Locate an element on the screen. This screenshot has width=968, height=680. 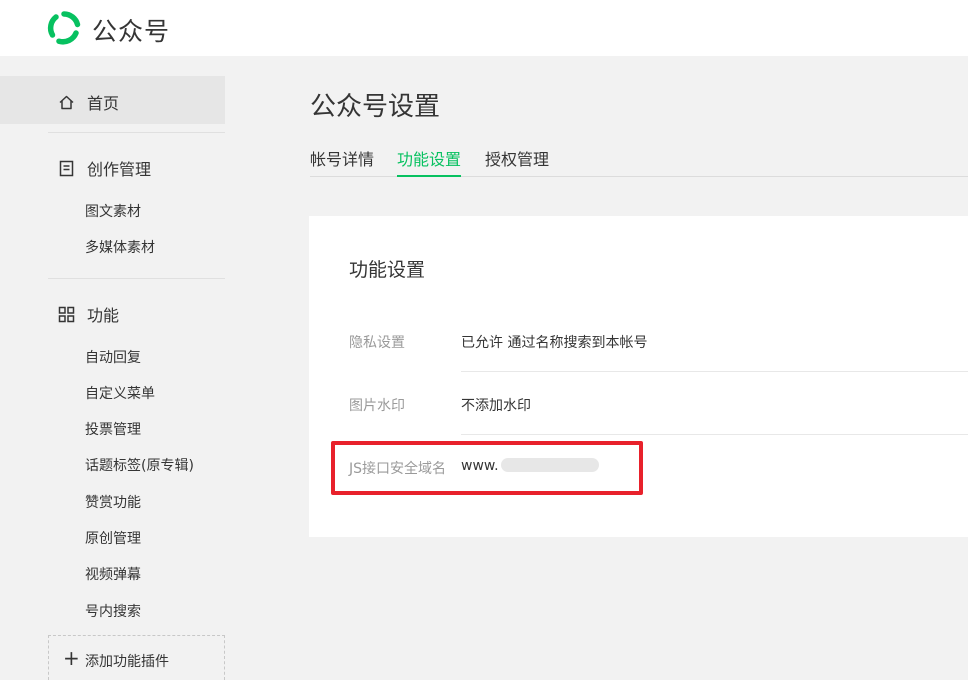
sidebar-item-label: 功能 is located at coordinates (103, 315).